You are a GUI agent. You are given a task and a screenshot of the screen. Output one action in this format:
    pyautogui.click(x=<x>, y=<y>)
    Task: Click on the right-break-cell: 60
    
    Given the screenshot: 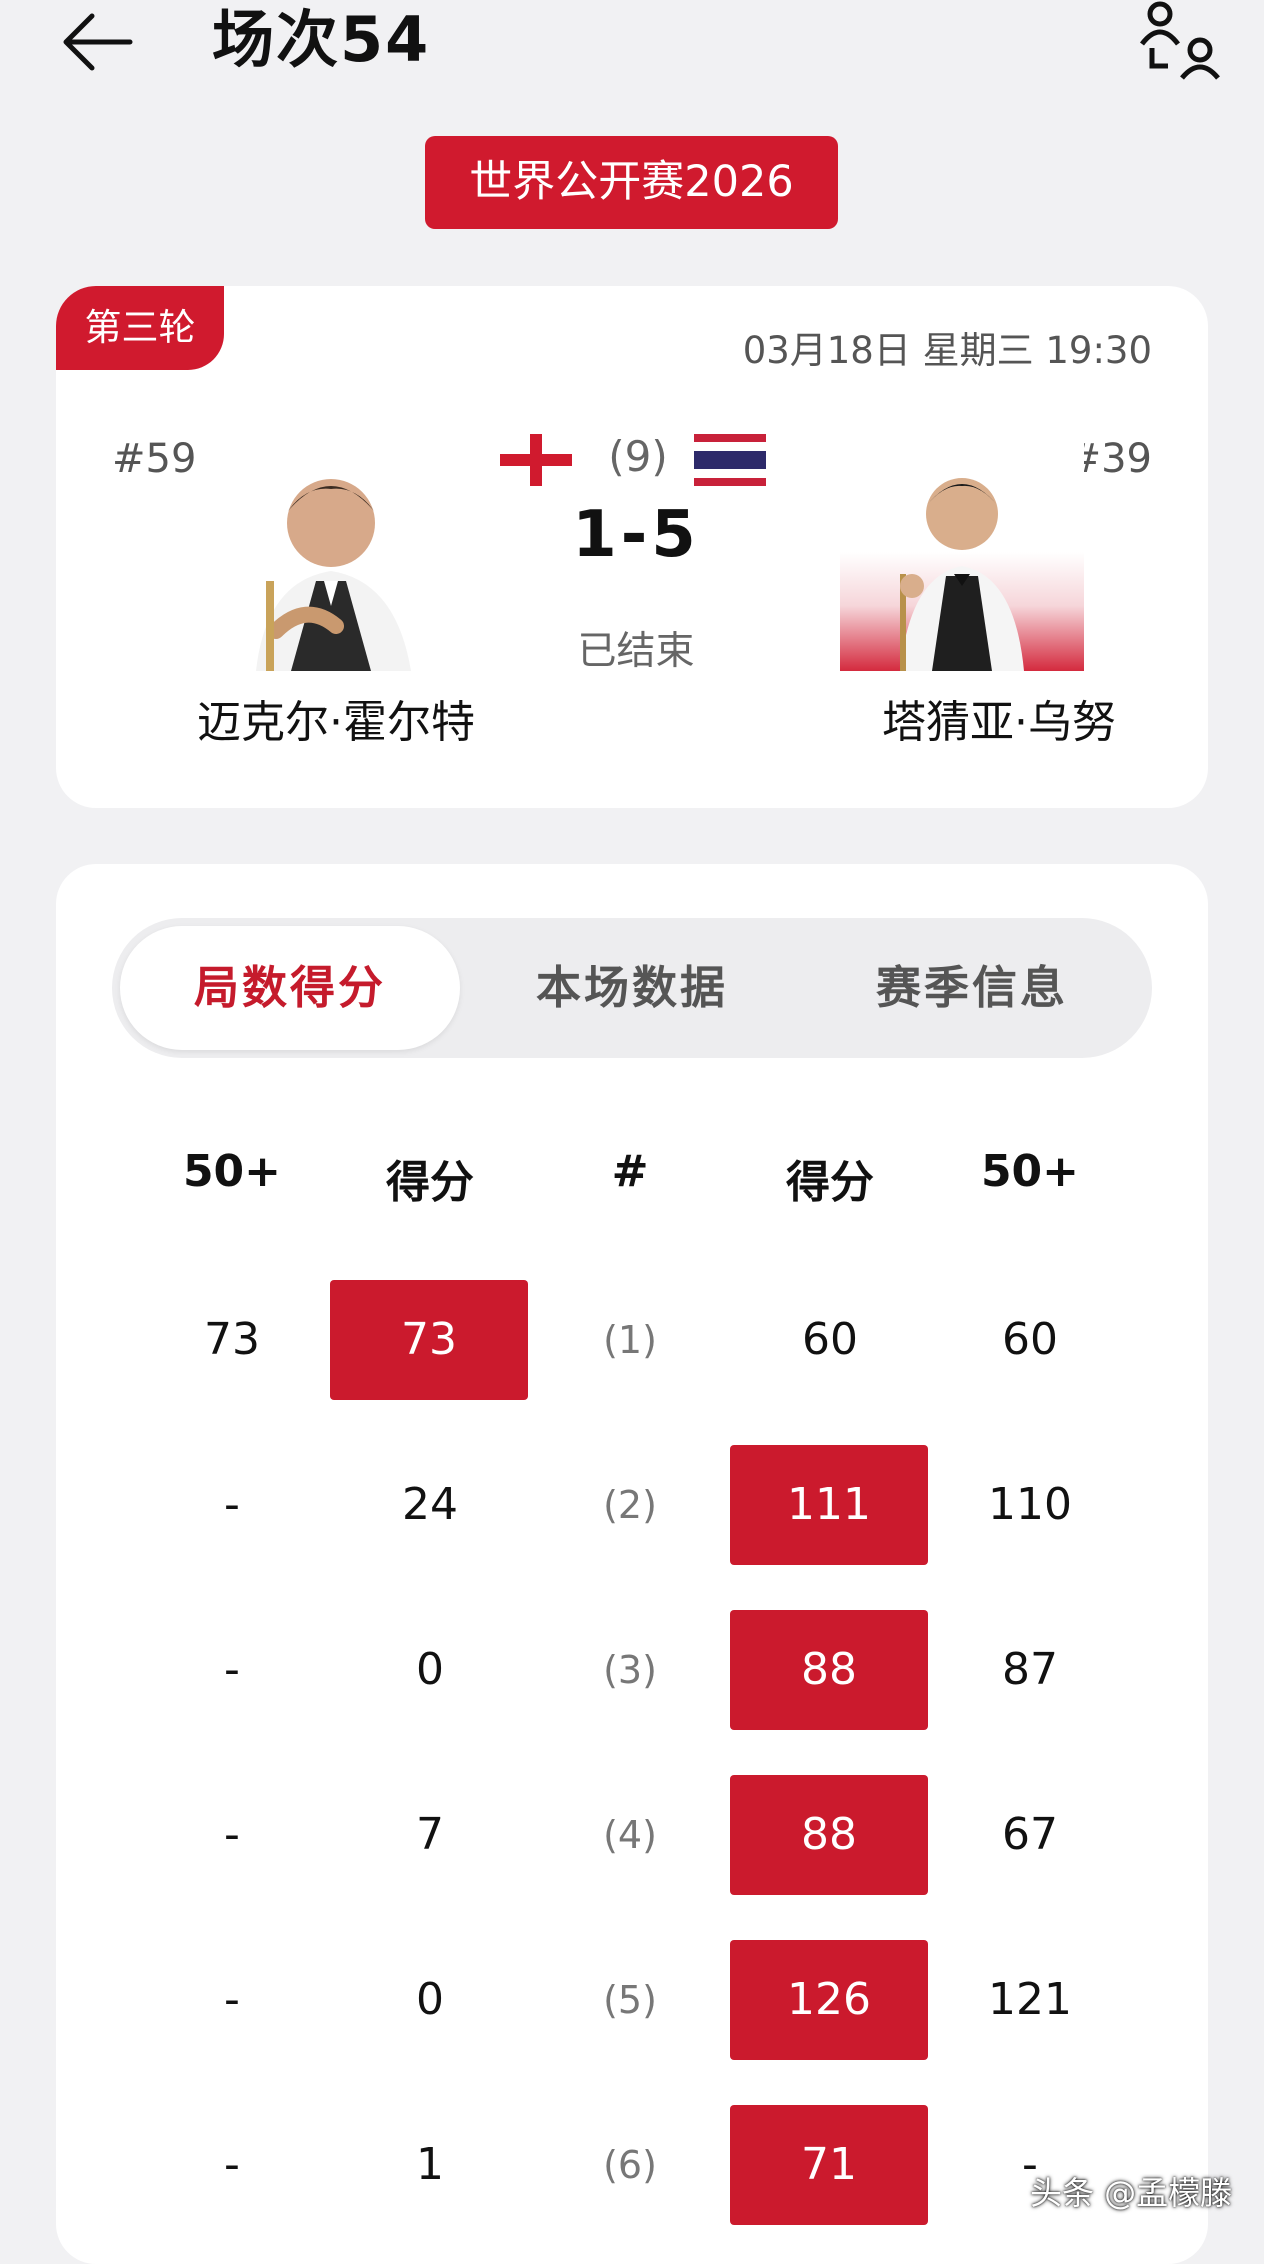 What is the action you would take?
    pyautogui.click(x=1030, y=1339)
    